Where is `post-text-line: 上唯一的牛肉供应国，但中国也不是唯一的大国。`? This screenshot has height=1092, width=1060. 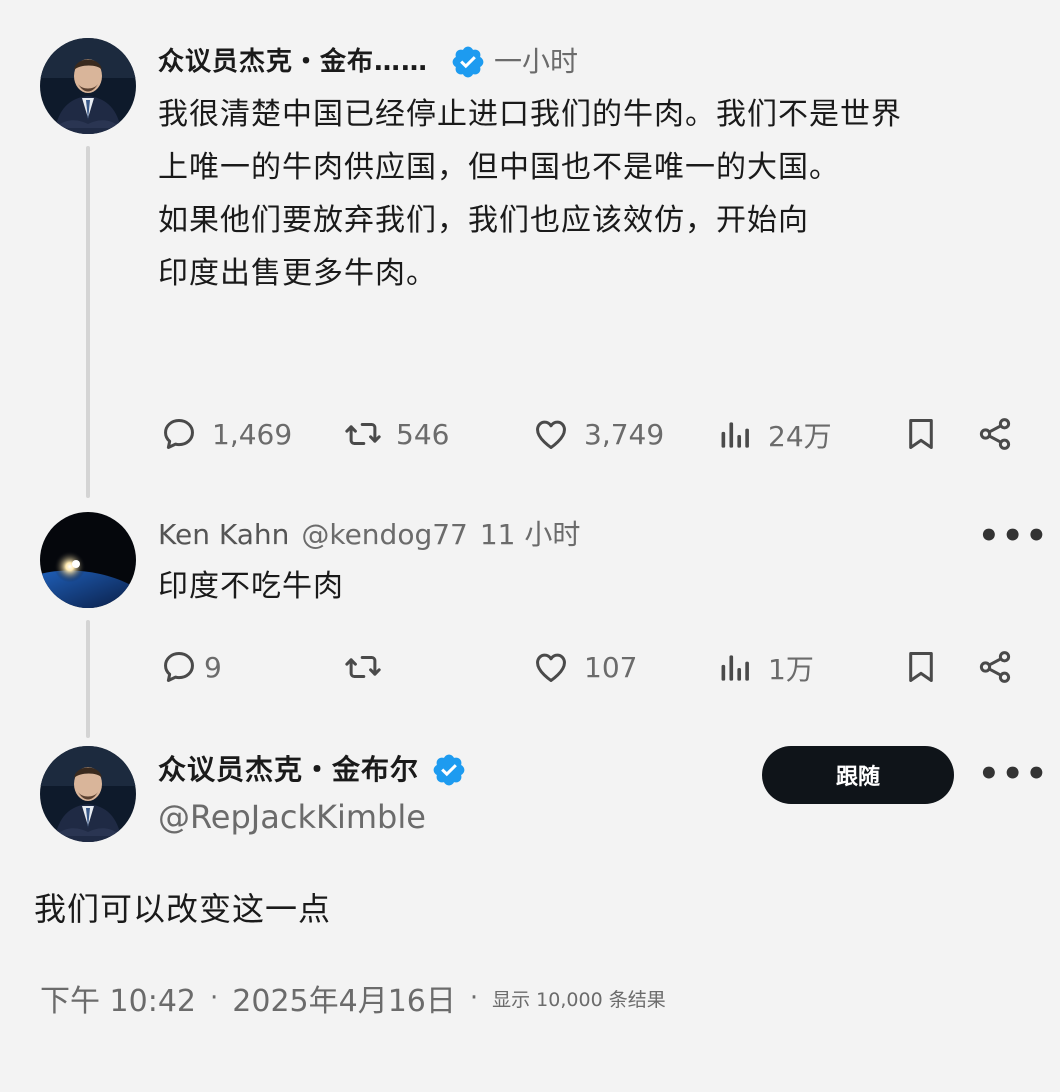
post-text-line: 上唯一的牛肉供应国，但中国也不是唯一的大国。 is located at coordinates (499, 167).